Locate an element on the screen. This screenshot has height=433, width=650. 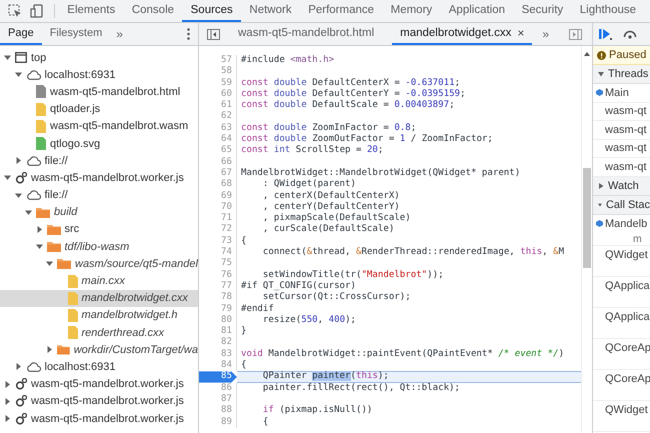
paused-message: Paused is located at coordinates (627, 55).